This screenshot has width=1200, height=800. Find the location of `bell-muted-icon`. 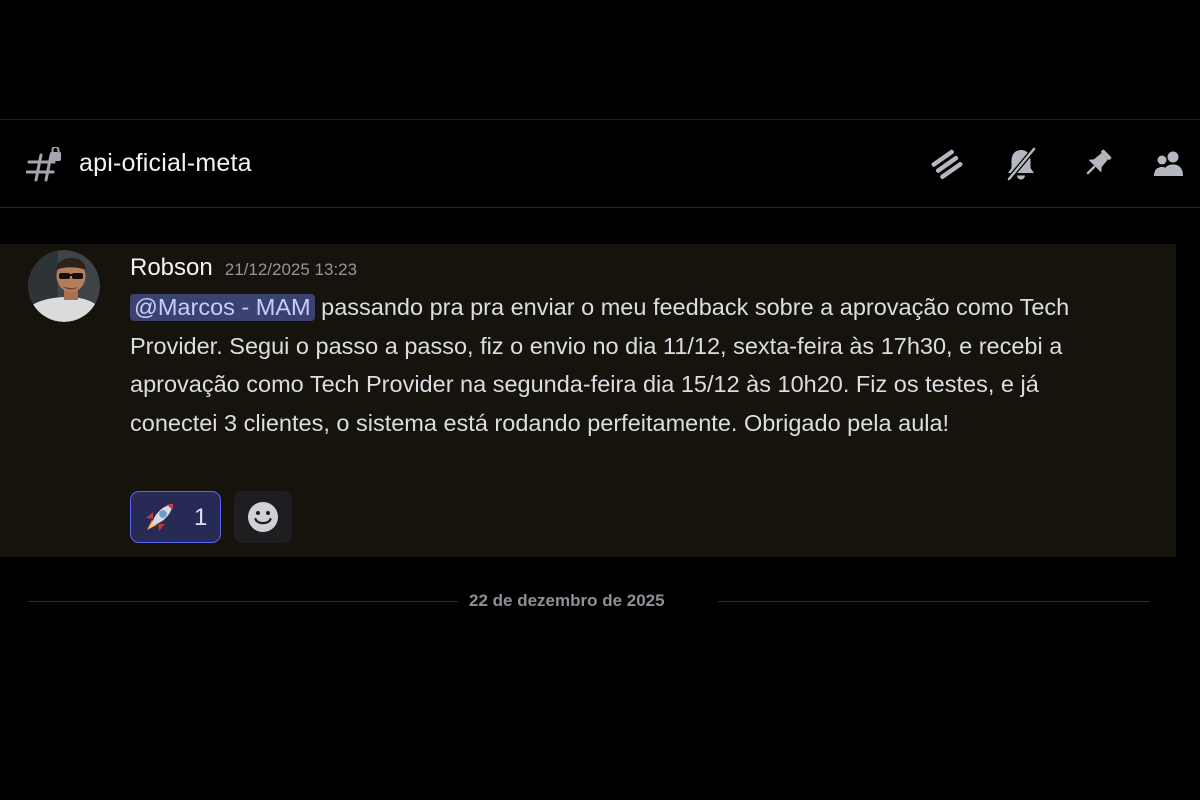

bell-muted-icon is located at coordinates (1021, 164).